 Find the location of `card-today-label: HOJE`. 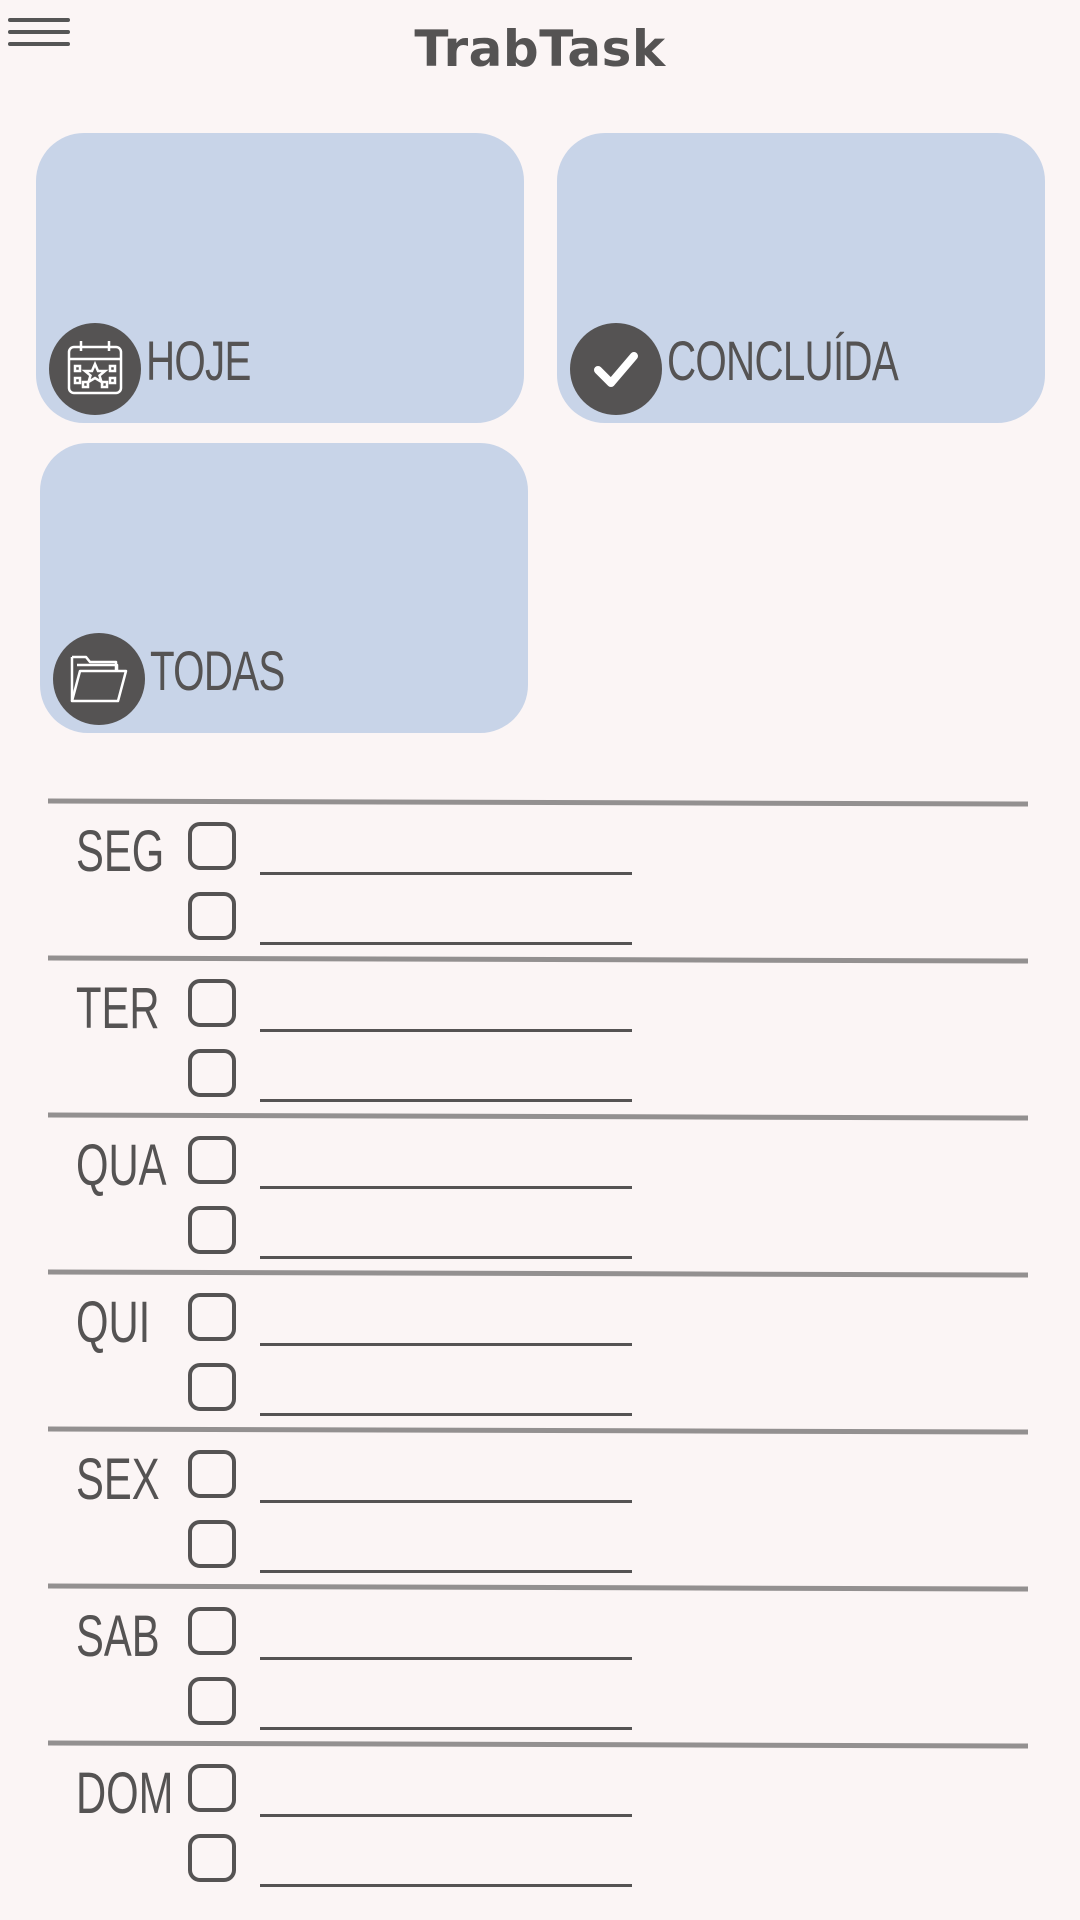

card-today-label: HOJE is located at coordinates (198, 360).